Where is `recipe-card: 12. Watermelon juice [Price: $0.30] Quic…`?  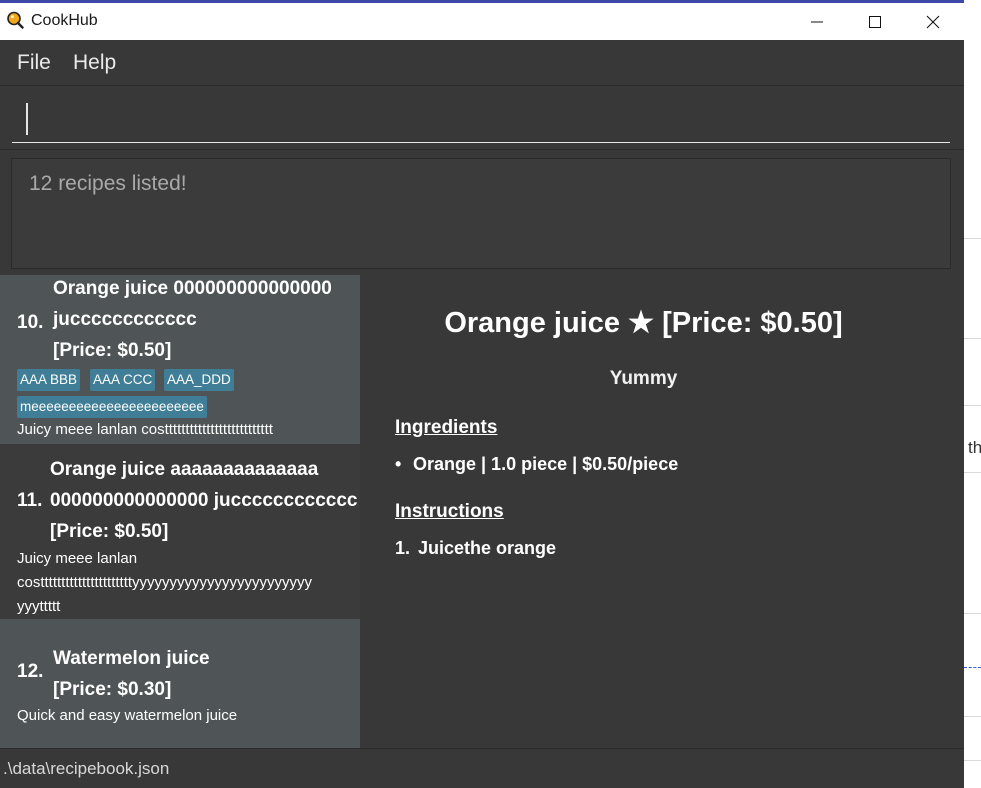 recipe-card: 12. Watermelon juice [Price: $0.30] Quic… is located at coordinates (180, 683).